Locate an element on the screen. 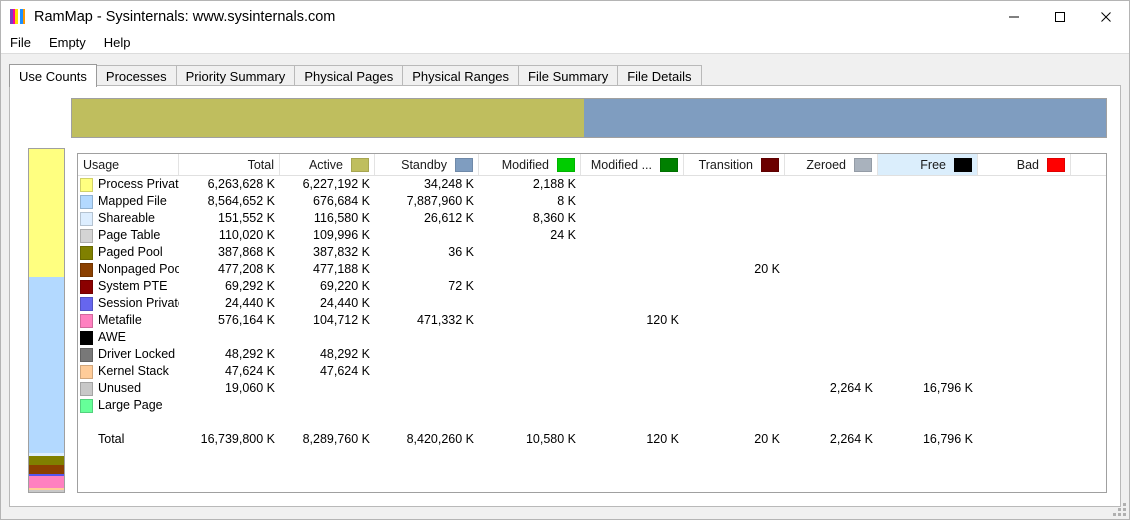 Image resolution: width=1130 pixels, height=520 pixels. minimize-button is located at coordinates (1014, 16).